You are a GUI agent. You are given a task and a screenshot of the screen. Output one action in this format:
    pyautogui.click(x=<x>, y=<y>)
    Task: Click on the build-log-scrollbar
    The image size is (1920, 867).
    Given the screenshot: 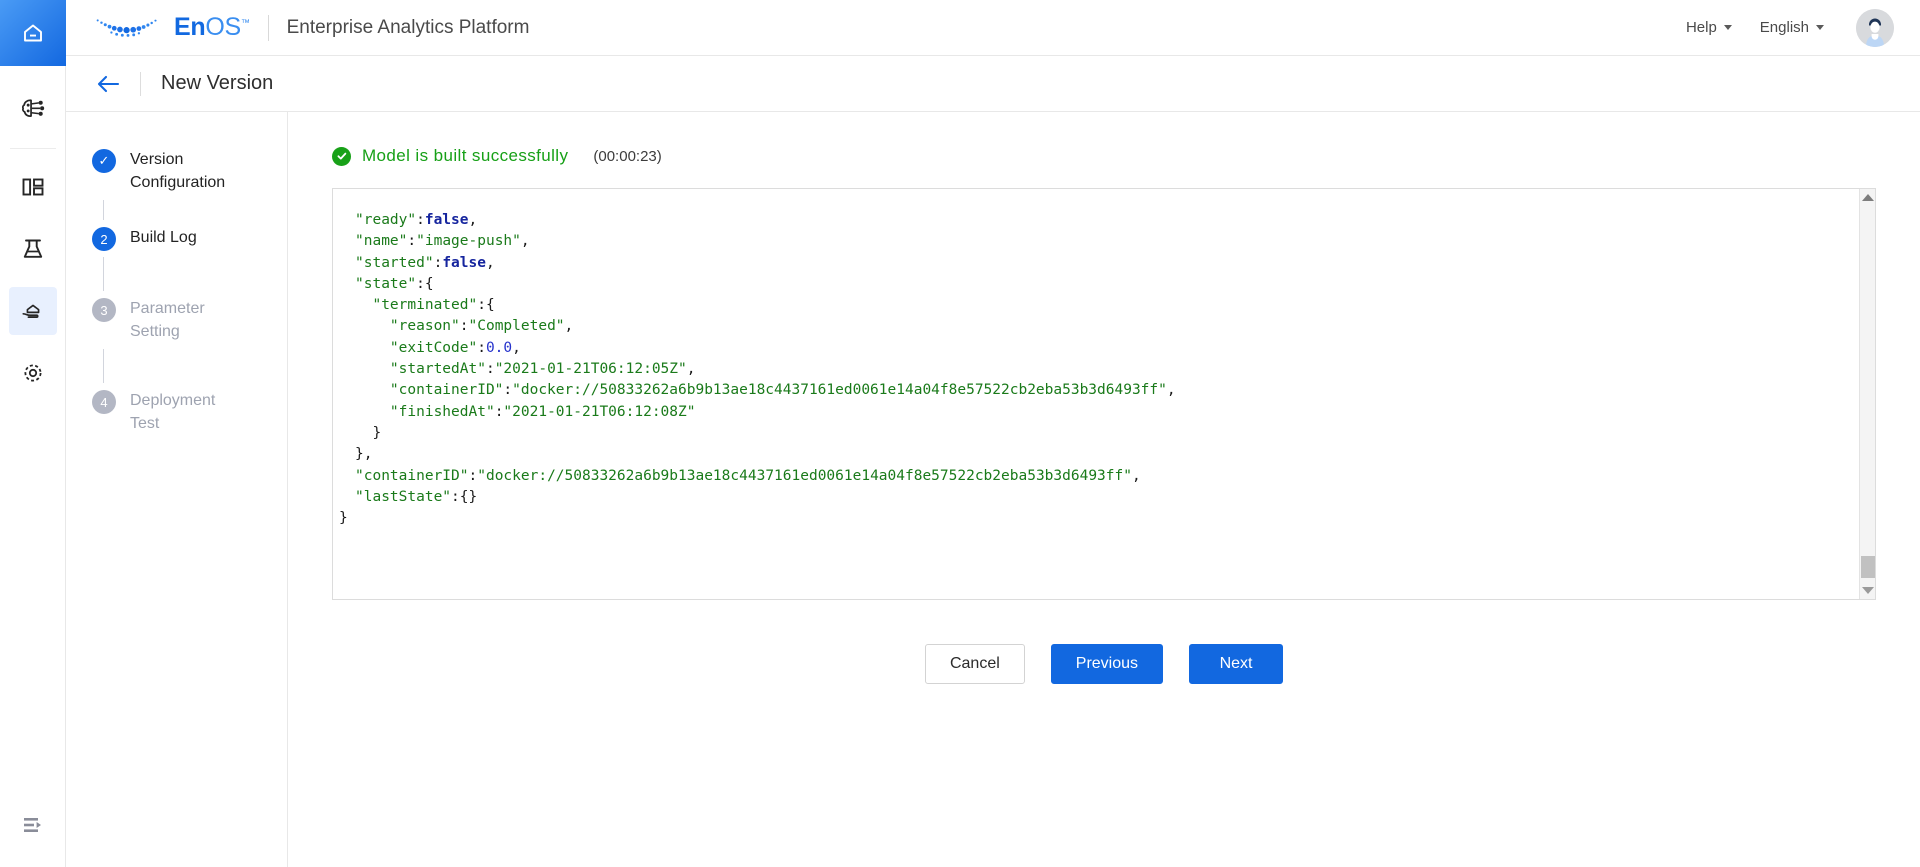 What is the action you would take?
    pyautogui.click(x=1867, y=394)
    